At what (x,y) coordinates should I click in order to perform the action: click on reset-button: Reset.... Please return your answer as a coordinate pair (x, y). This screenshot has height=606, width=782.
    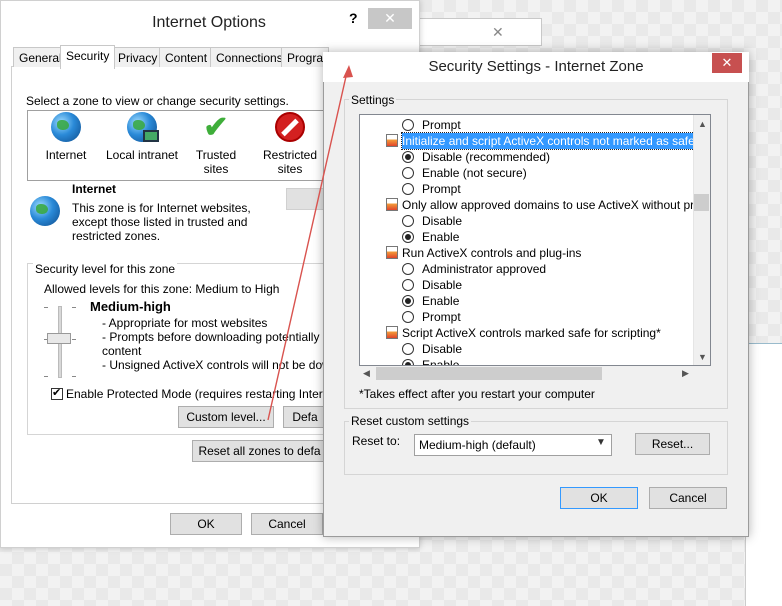
    Looking at the image, I should click on (672, 444).